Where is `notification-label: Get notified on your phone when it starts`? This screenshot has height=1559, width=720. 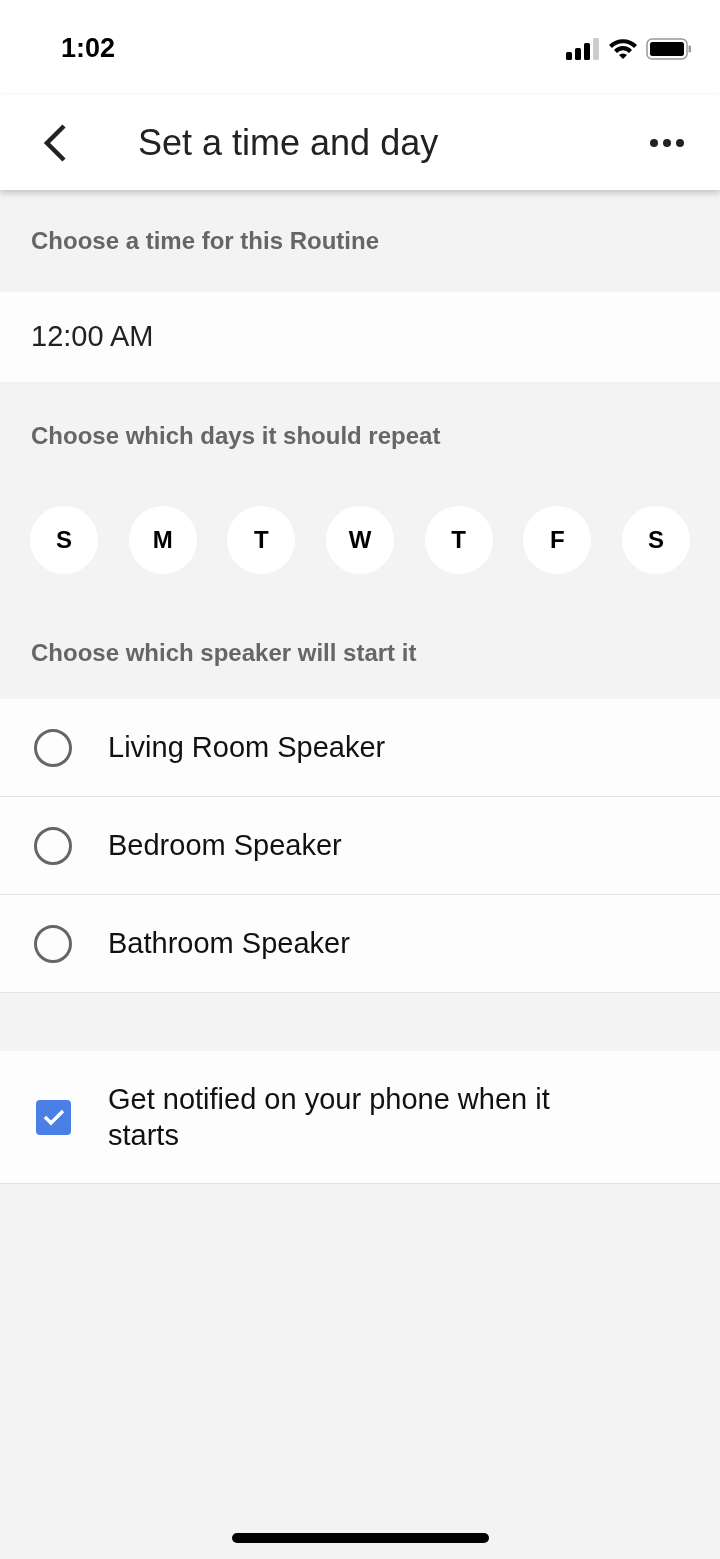
notification-label: Get notified on your phone when it starts is located at coordinates (329, 1117).